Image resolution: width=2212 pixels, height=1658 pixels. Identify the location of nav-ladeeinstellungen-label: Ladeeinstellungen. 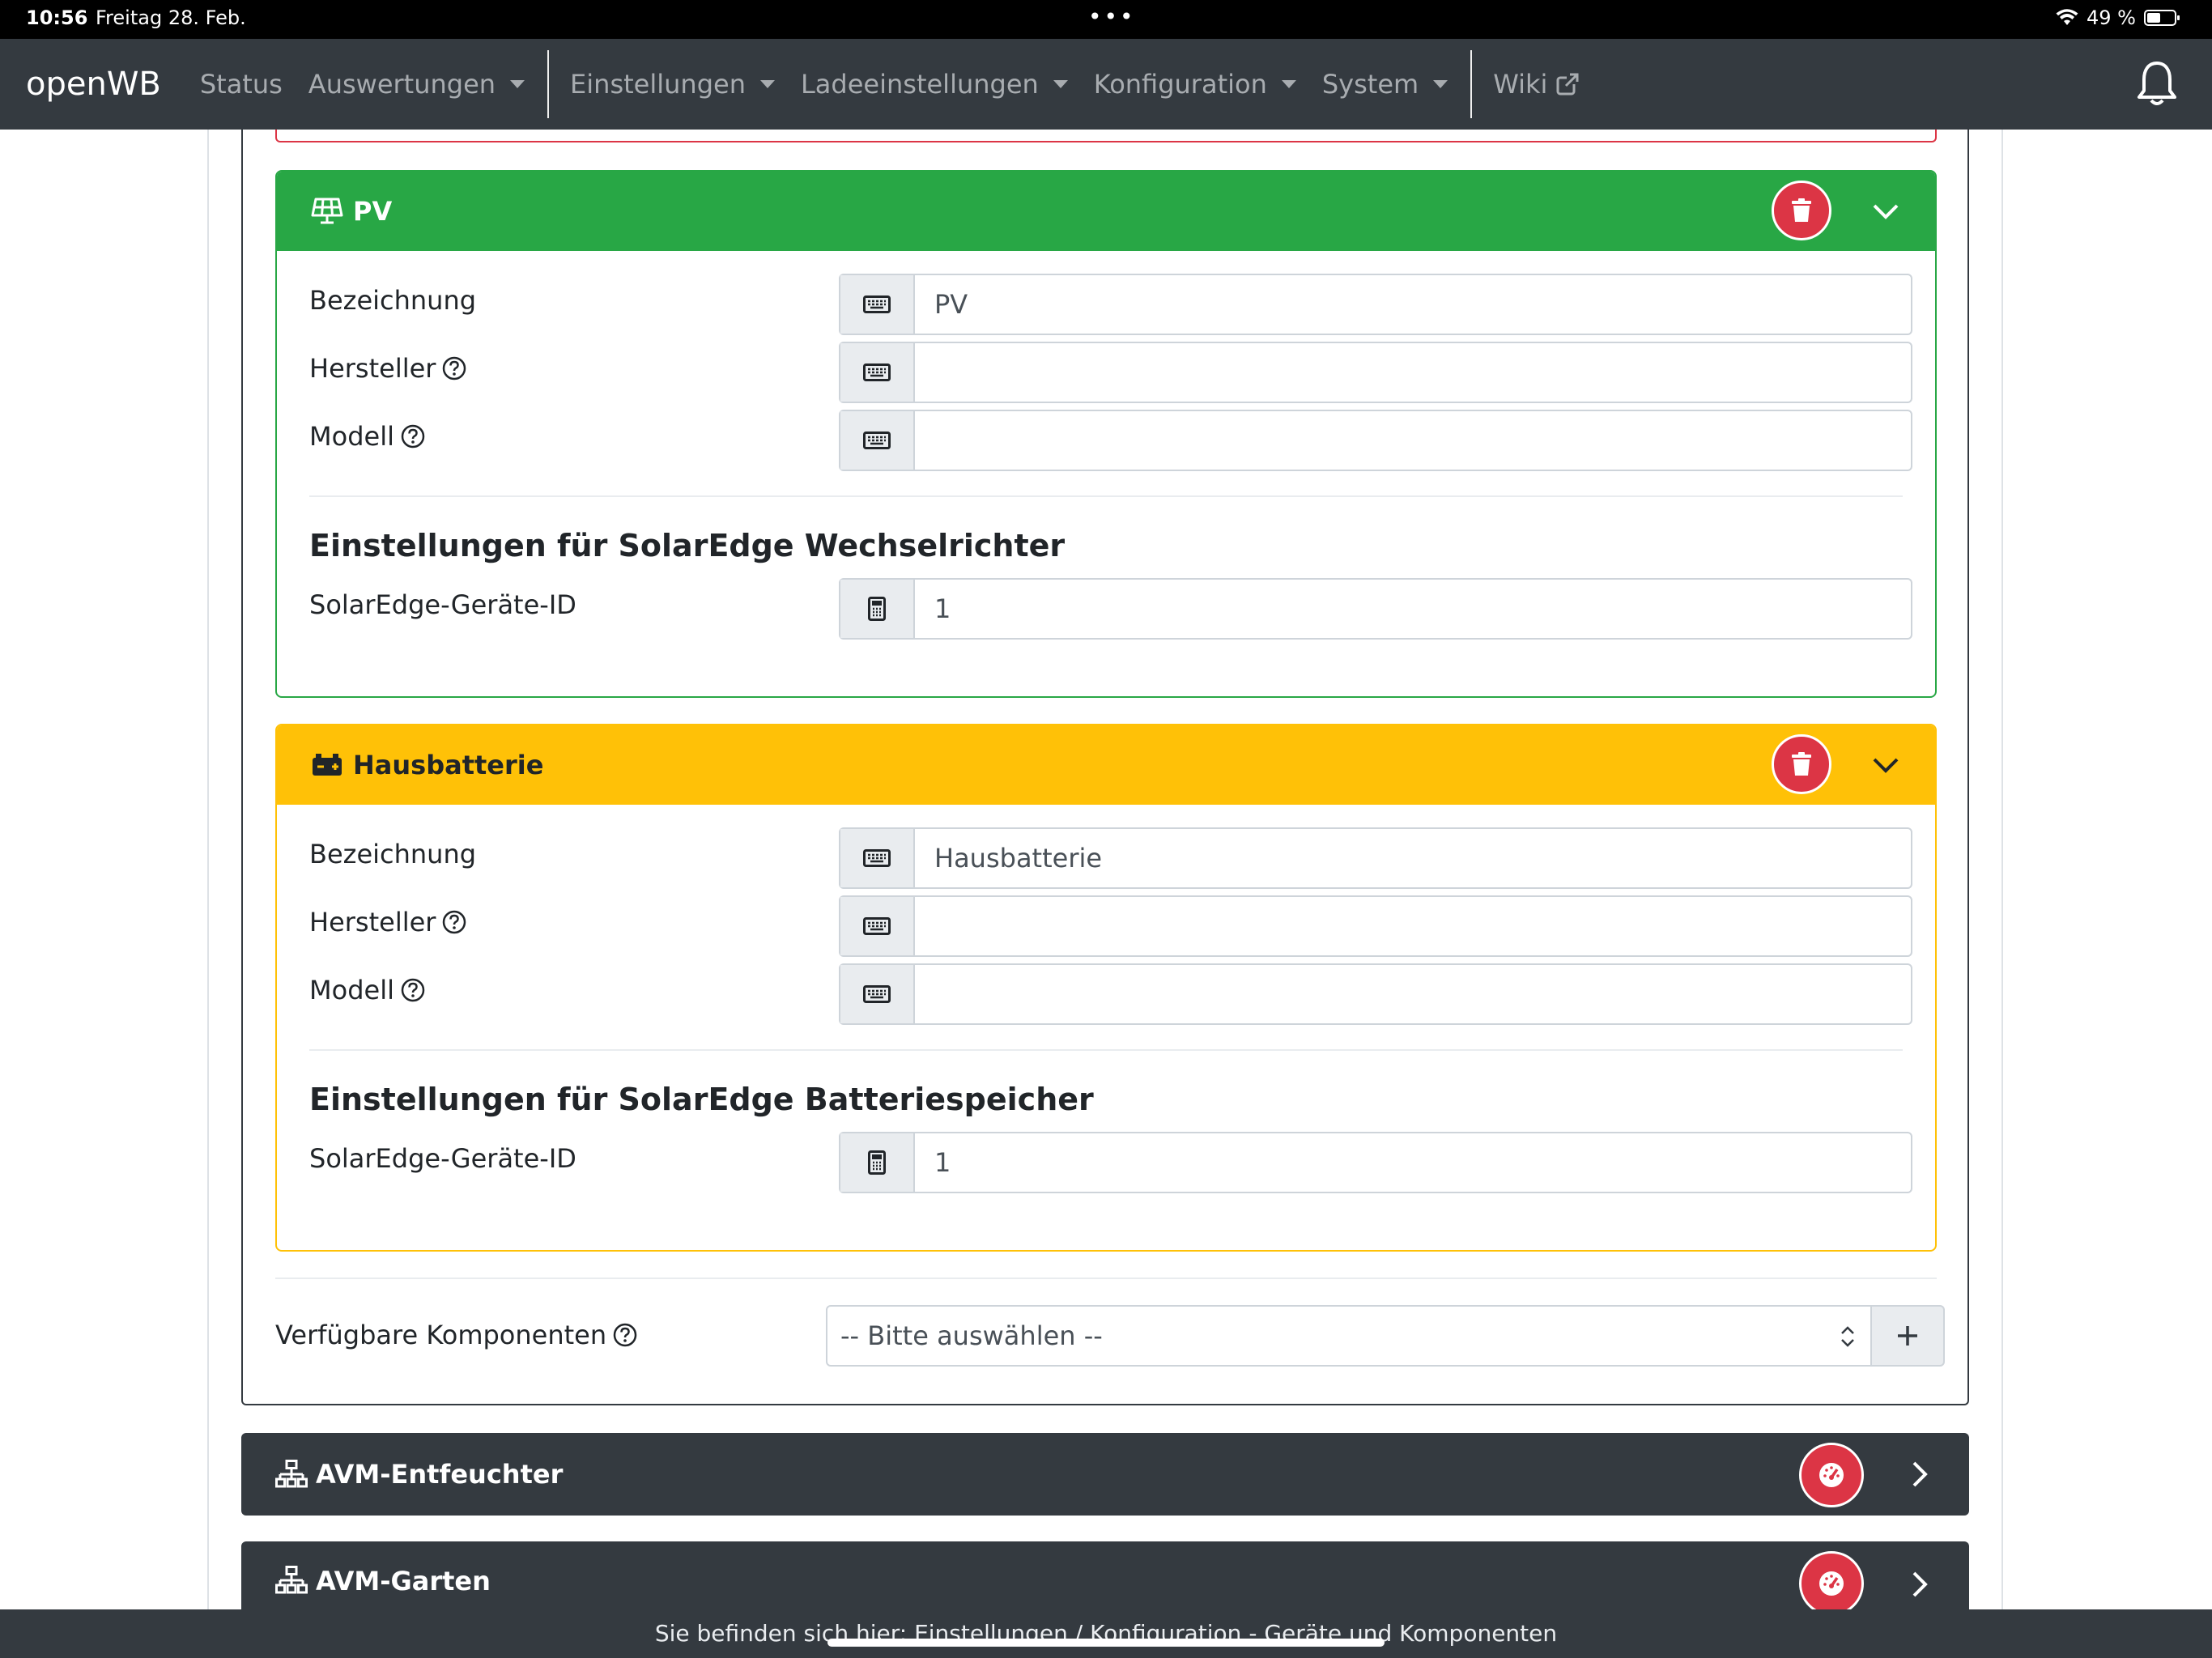
(919, 84).